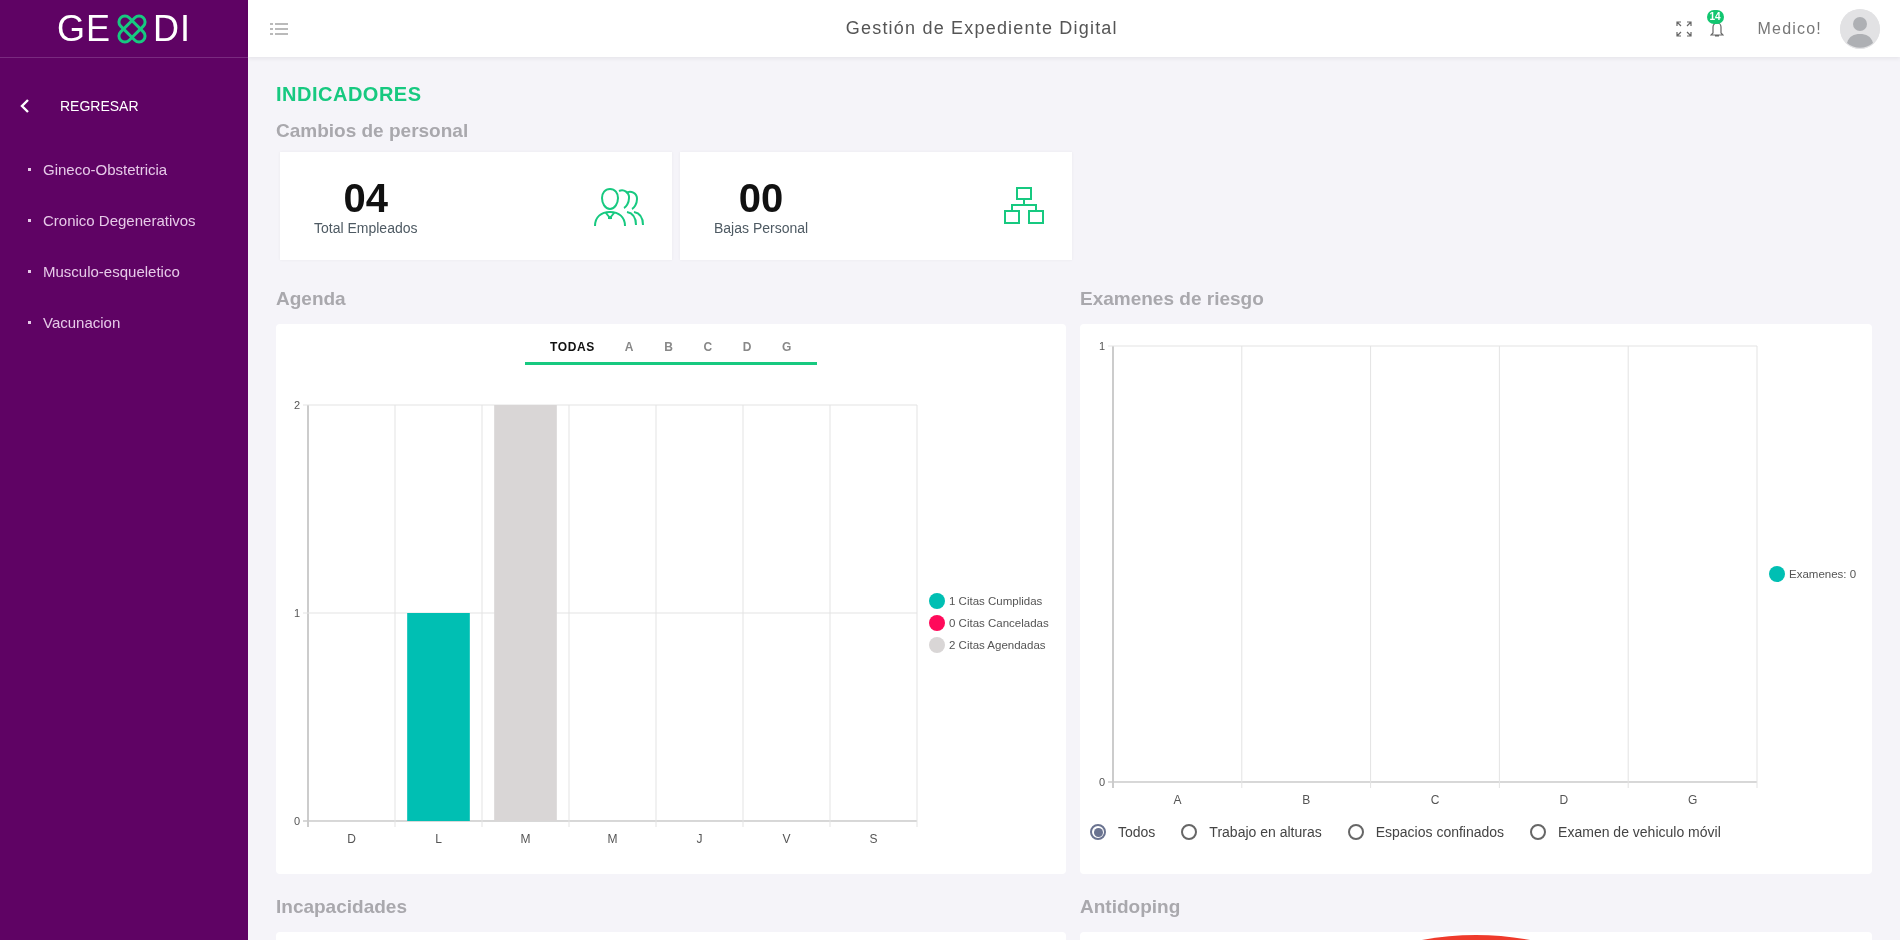 This screenshot has height=940, width=1900. I want to click on x-tick-label: G, so click(1692, 800).